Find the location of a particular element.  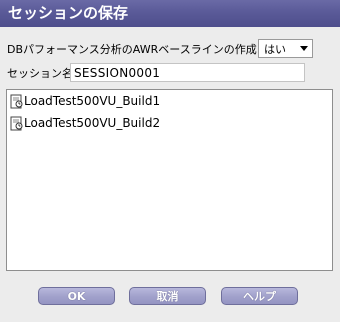

awr-baseline-selected-value: はい is located at coordinates (275, 49).